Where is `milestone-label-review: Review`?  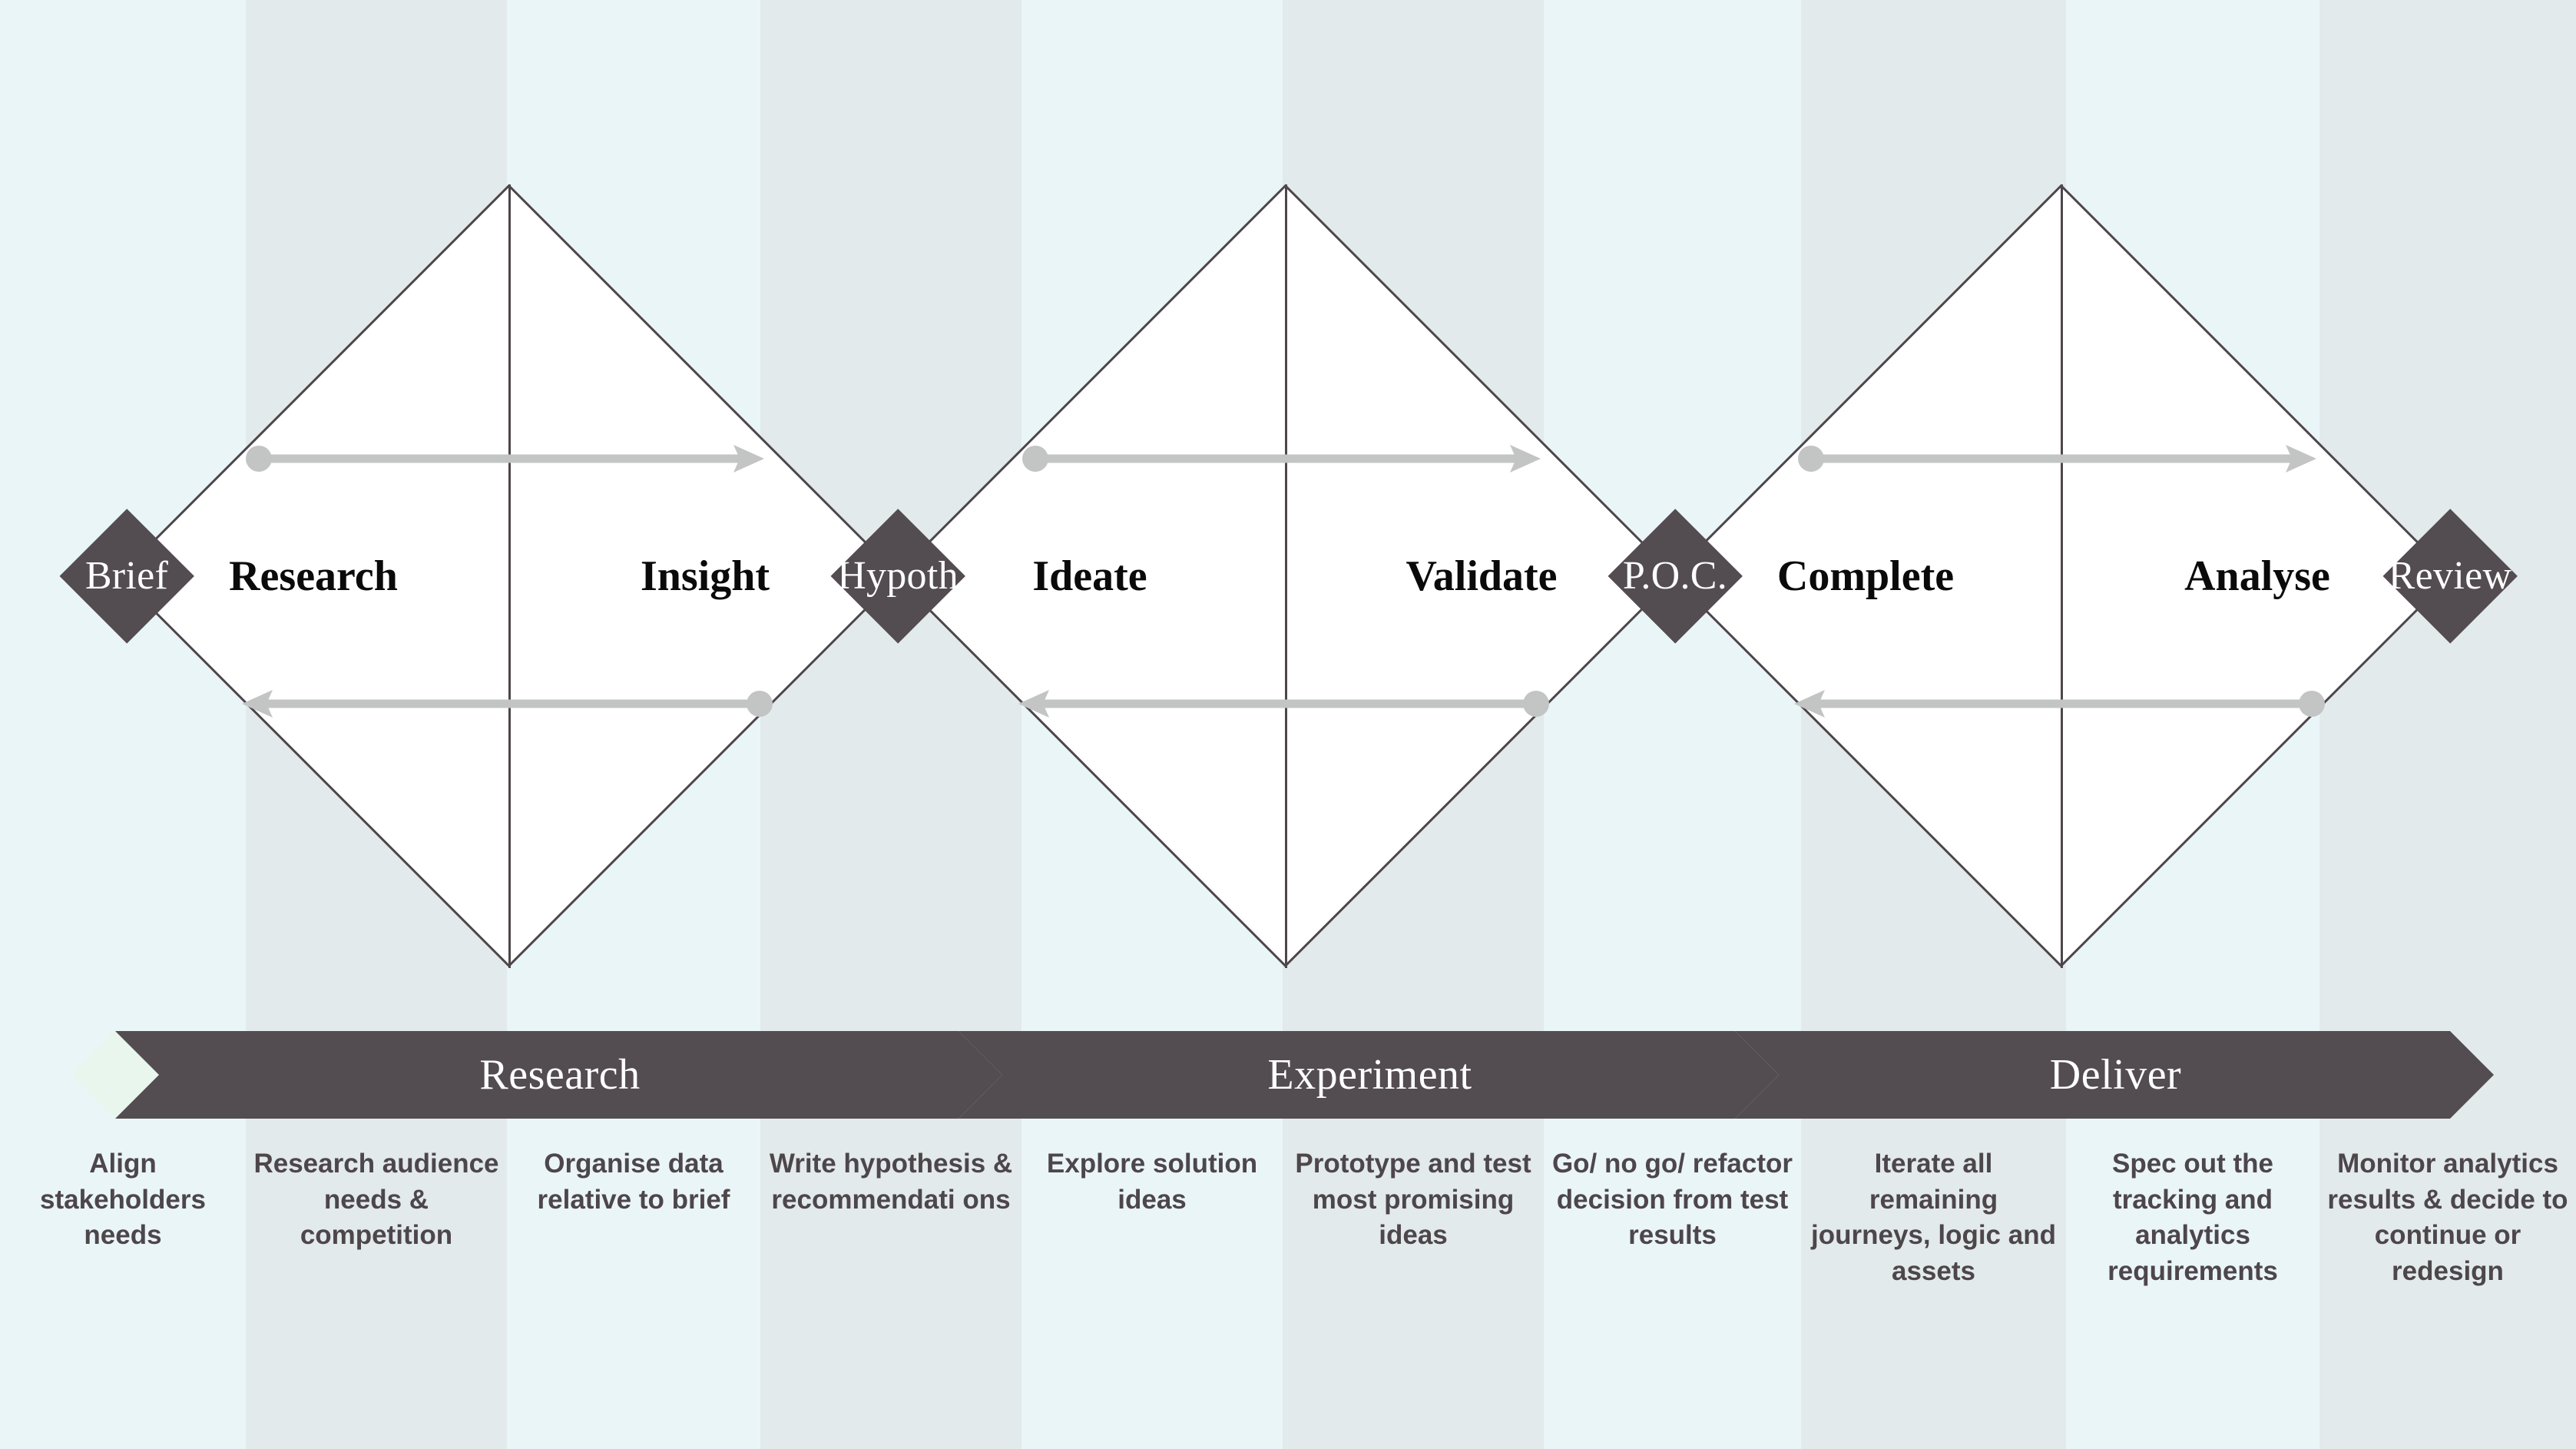
milestone-label-review: Review is located at coordinates (2450, 576).